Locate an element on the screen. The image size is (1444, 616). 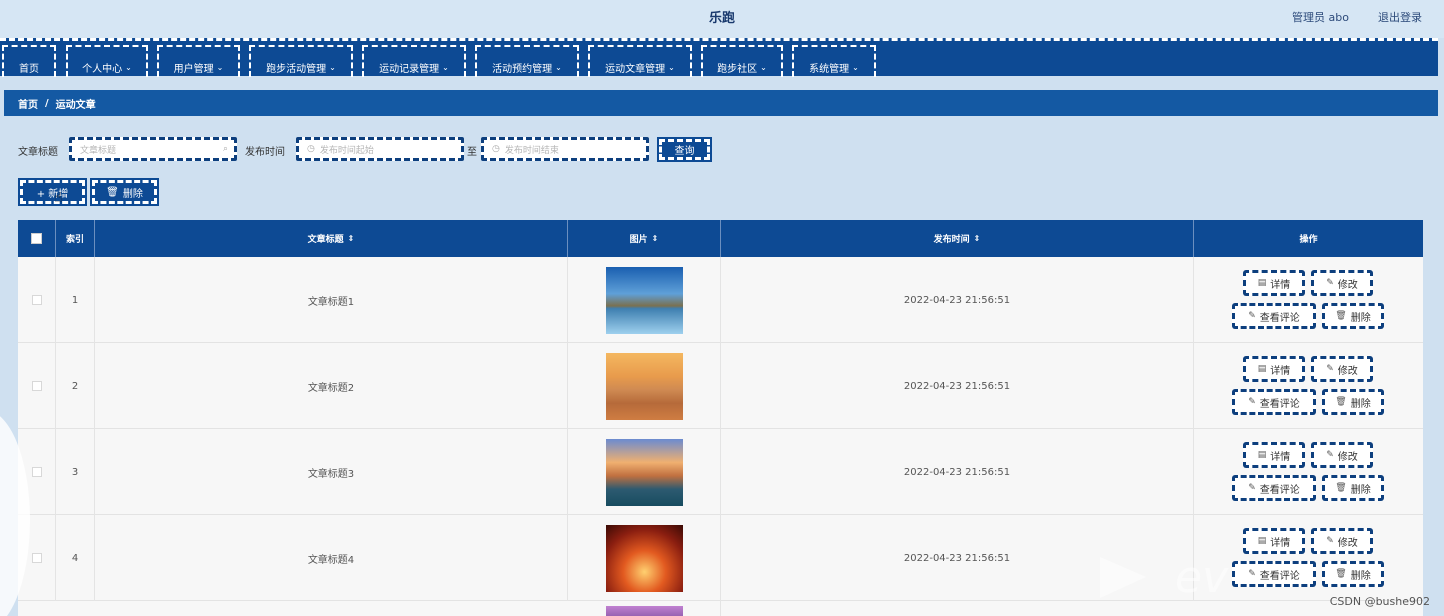
breadcrumb-current: 运动文章 is located at coordinates (75, 105).